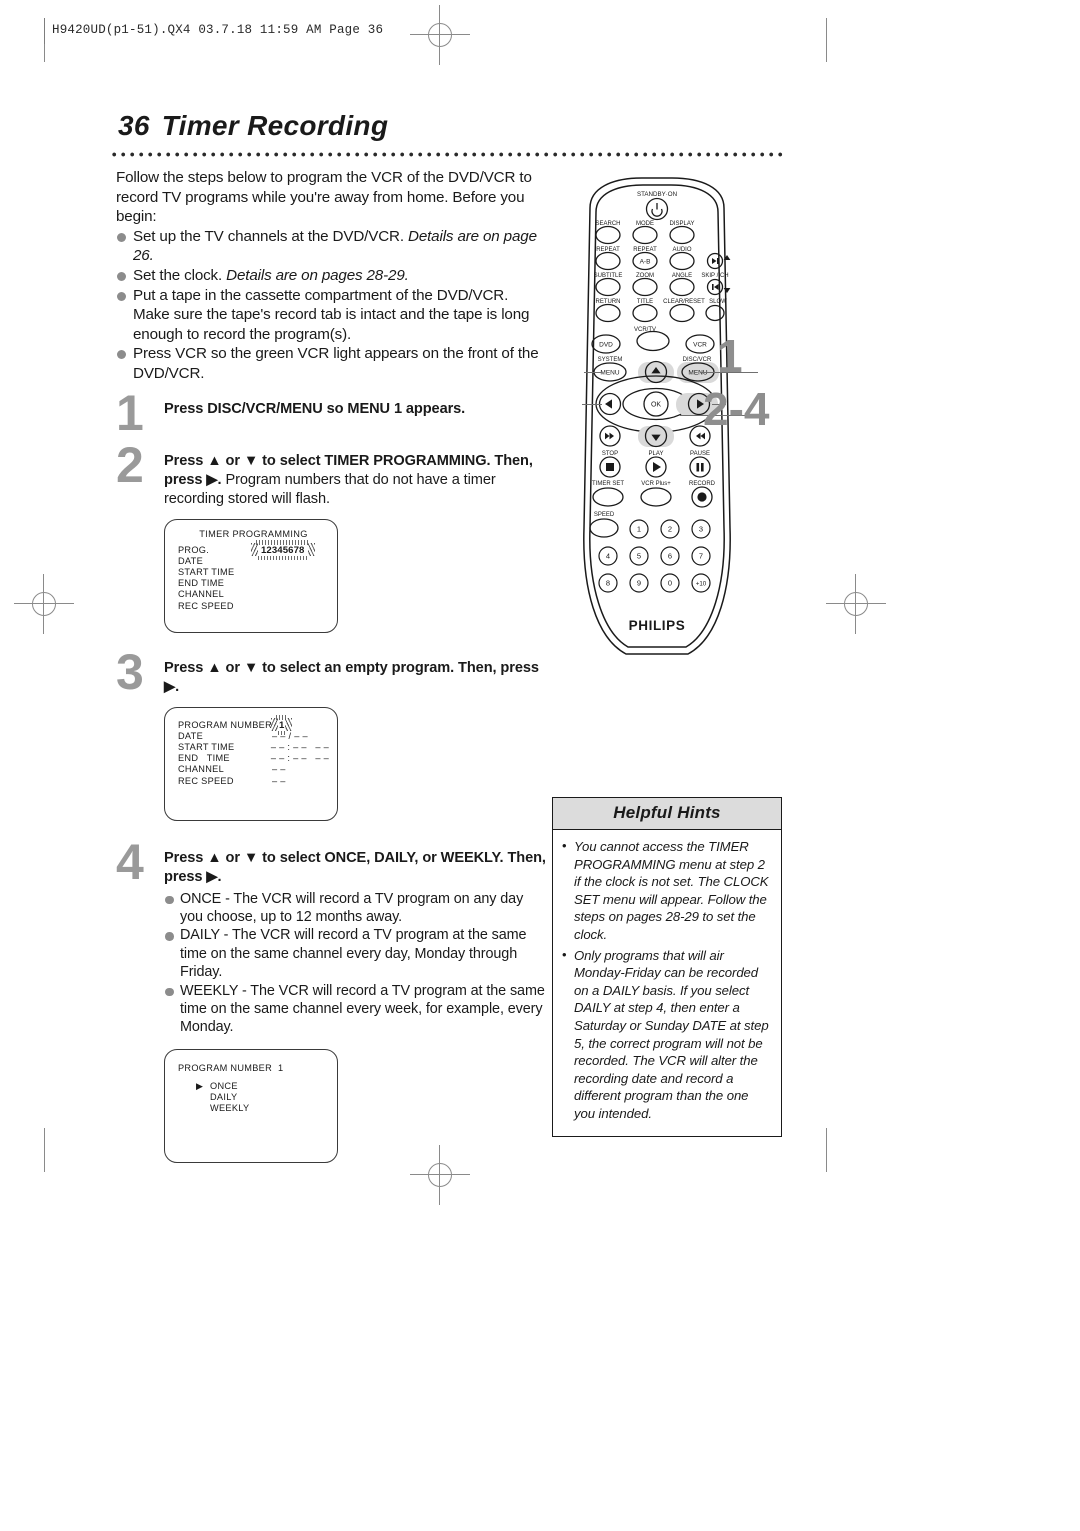  What do you see at coordinates (253, 769) in the screenshot?
I see `osd-row: CHANNEL – –` at bounding box center [253, 769].